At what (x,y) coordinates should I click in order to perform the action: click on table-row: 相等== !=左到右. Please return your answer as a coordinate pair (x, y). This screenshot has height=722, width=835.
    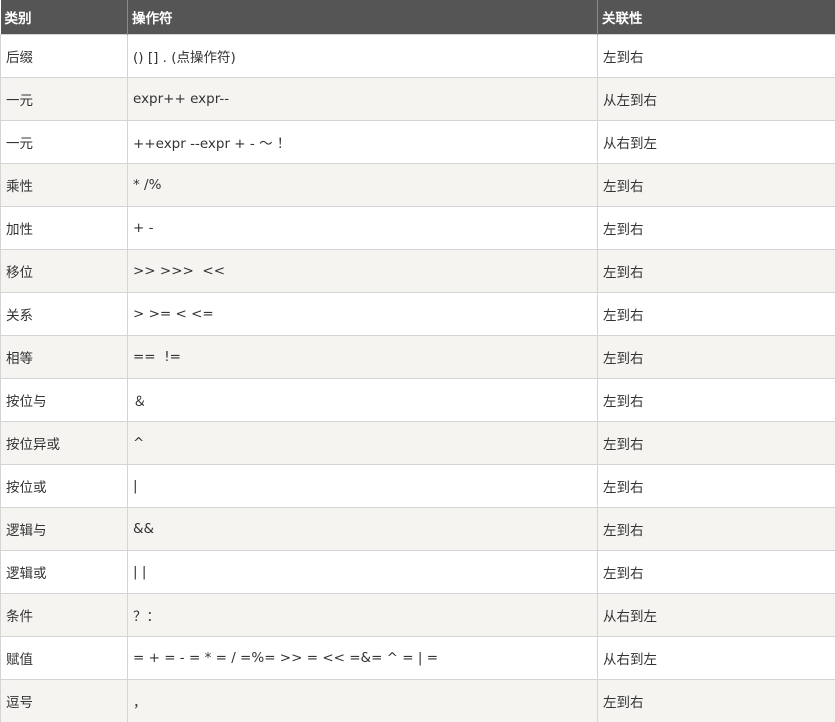
    Looking at the image, I should click on (418, 356).